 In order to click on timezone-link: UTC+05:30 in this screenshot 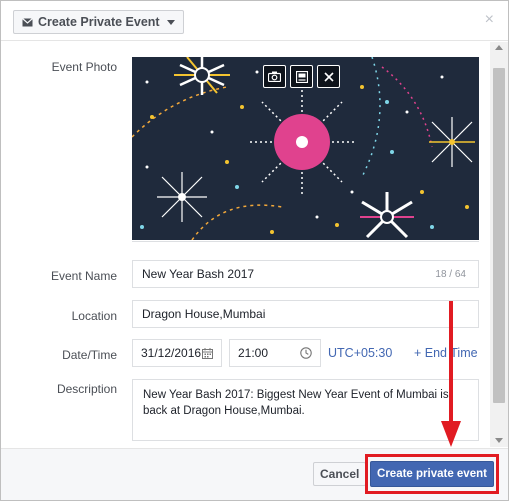, I will do `click(360, 353)`.